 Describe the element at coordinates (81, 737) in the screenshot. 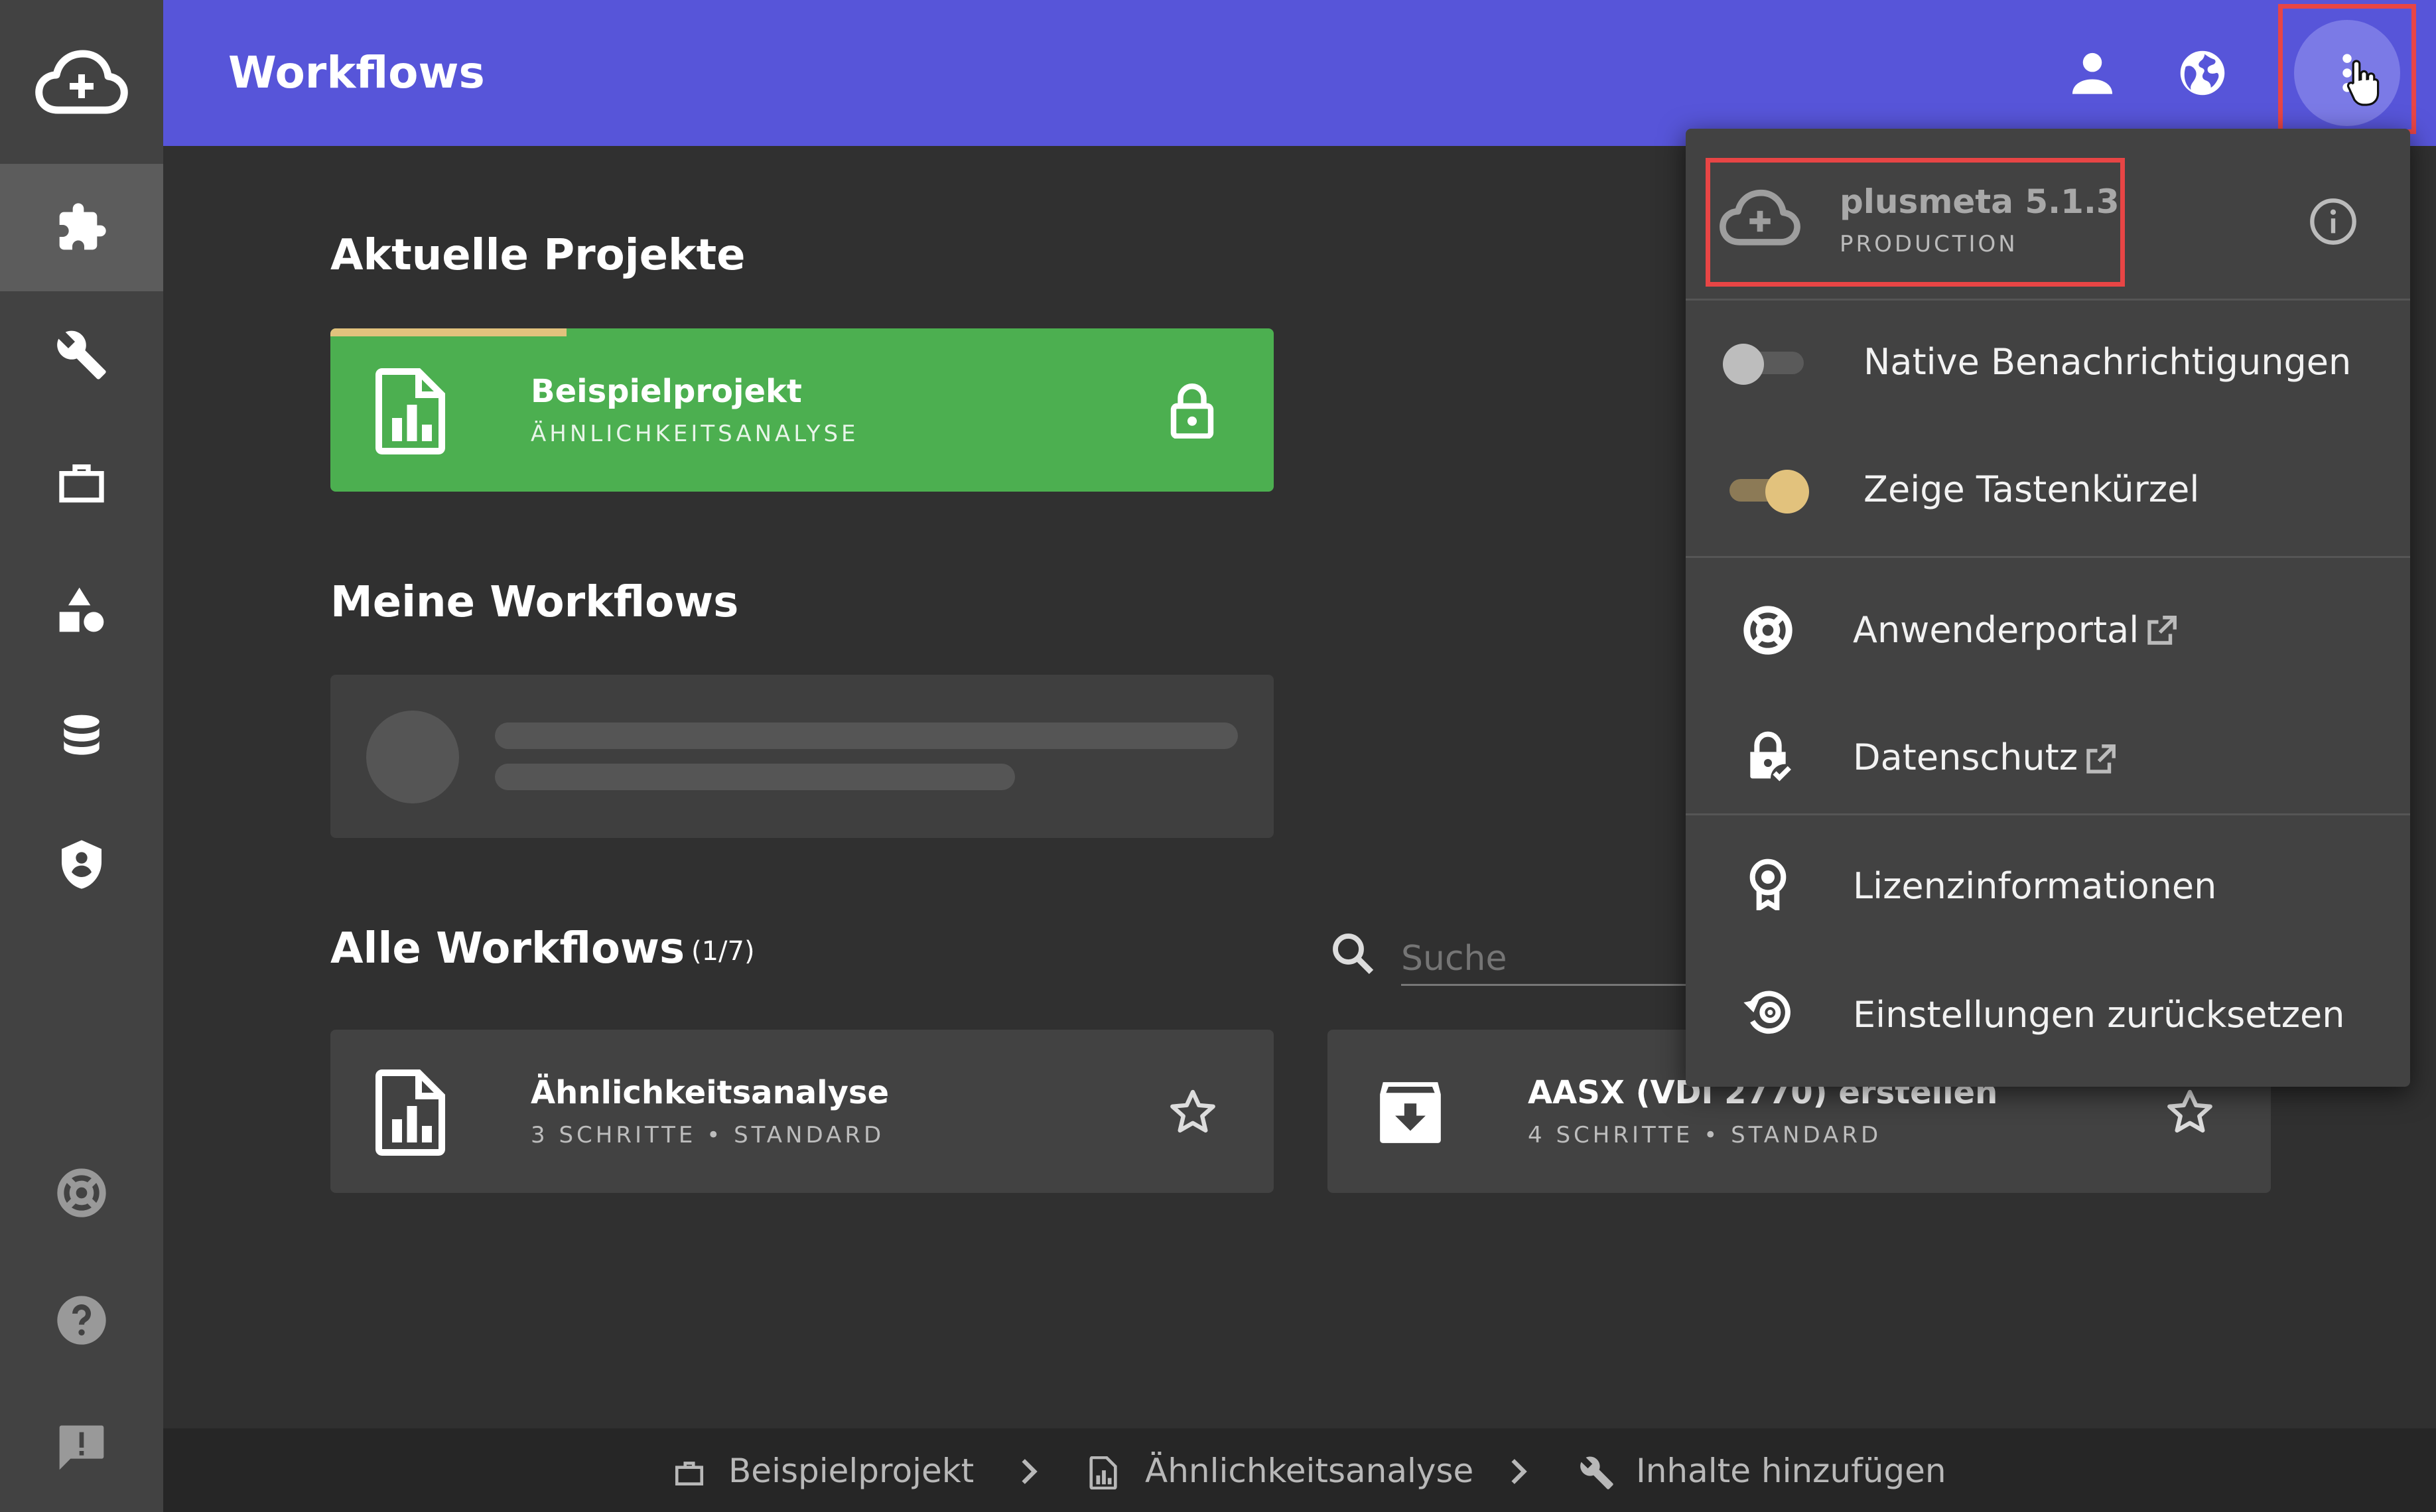

I see `sidebar-item-database` at that location.